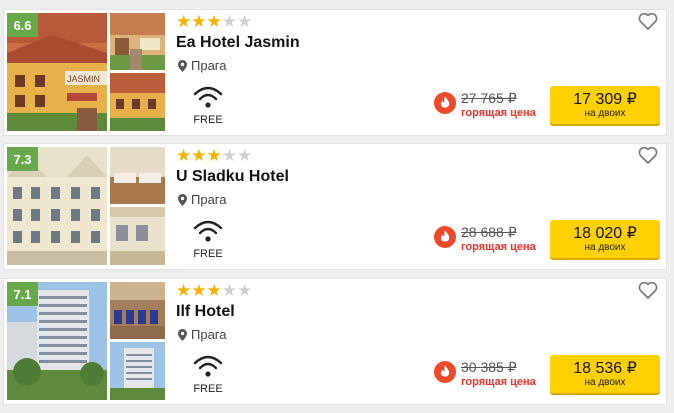  Describe the element at coordinates (605, 233) in the screenshot. I see `price-label: 18 020 ₽` at that location.